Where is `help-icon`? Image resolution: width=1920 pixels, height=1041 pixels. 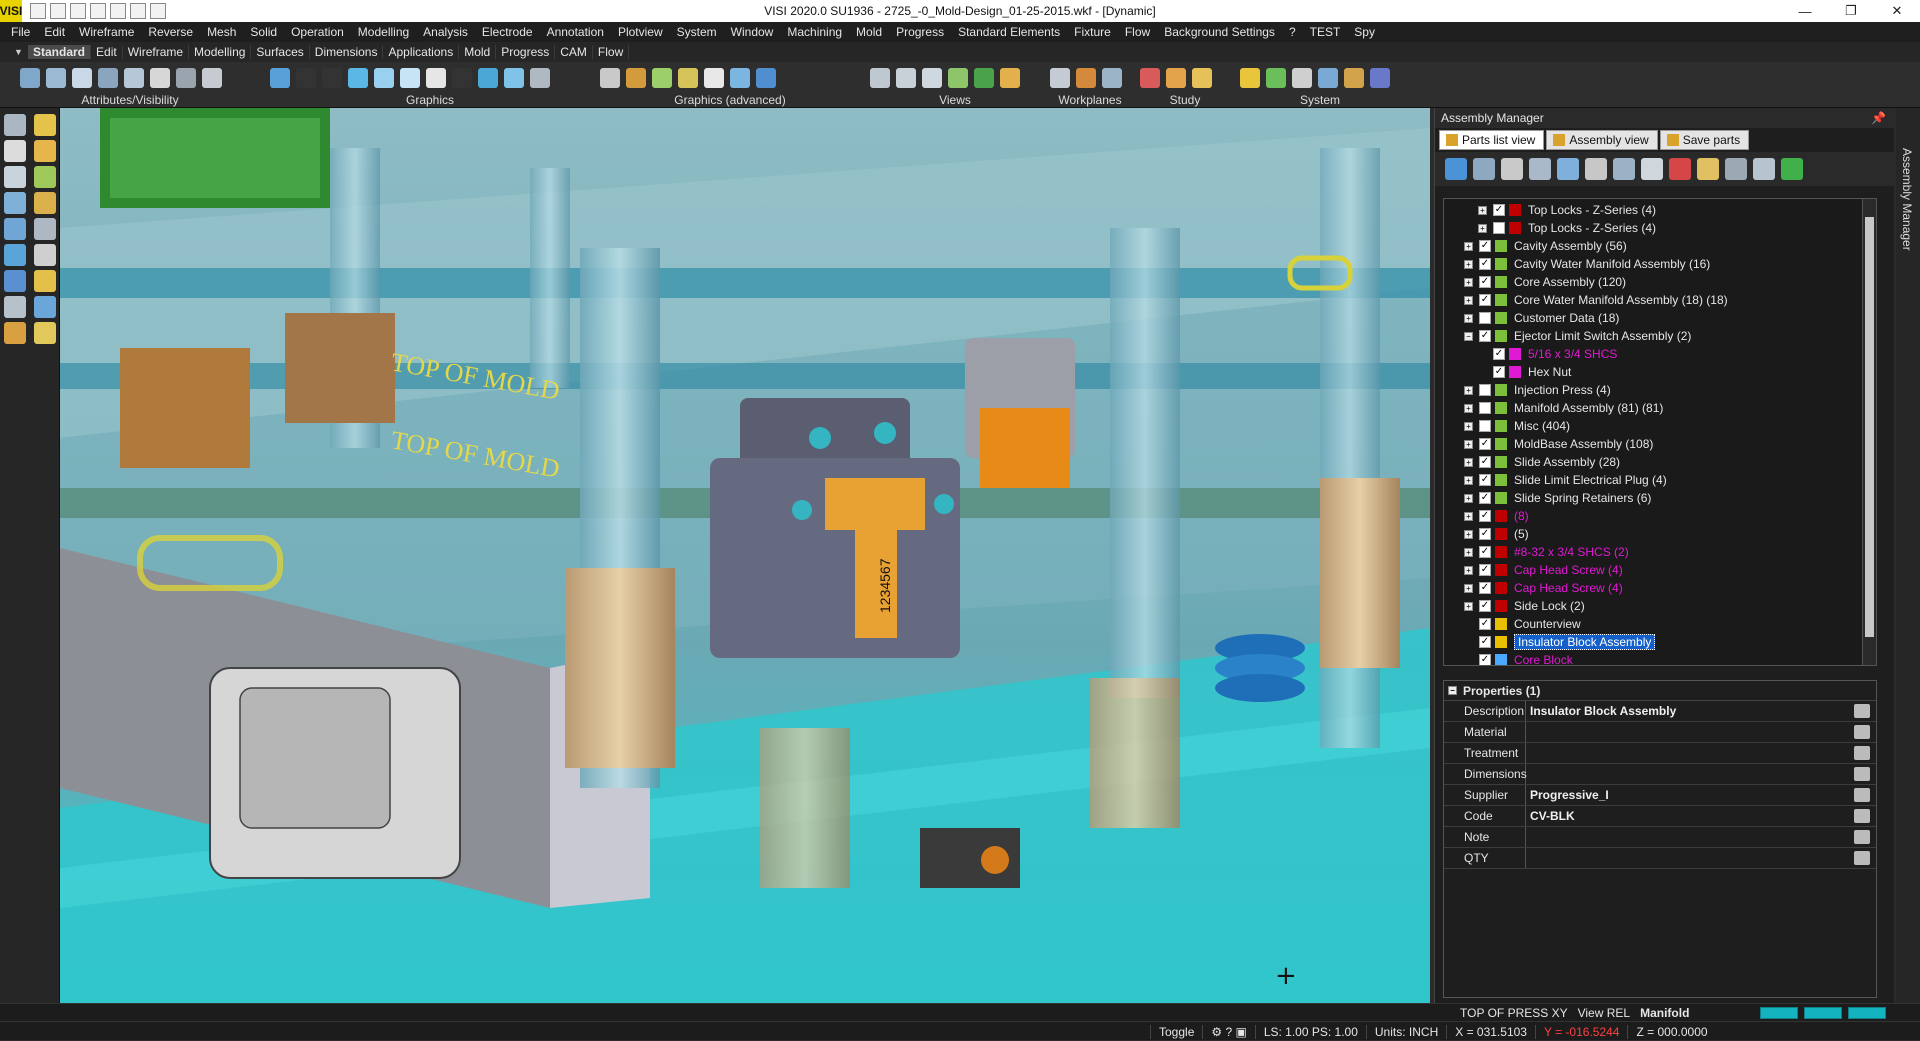 help-icon is located at coordinates (15, 281).